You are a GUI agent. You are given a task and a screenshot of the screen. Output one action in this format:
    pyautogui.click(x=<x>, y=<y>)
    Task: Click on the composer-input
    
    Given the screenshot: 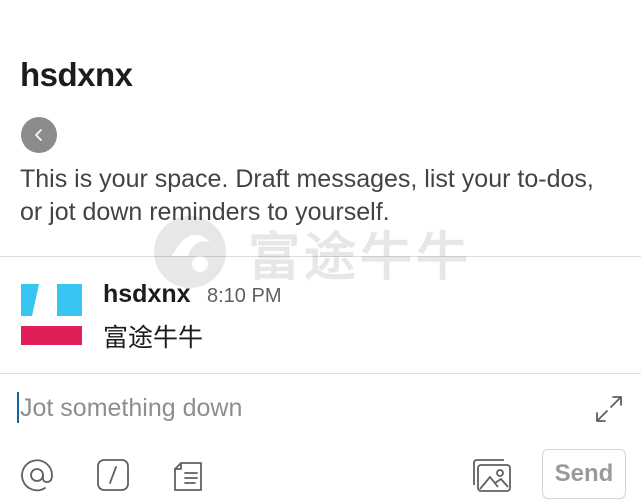 What is the action you would take?
    pyautogui.click(x=290, y=408)
    